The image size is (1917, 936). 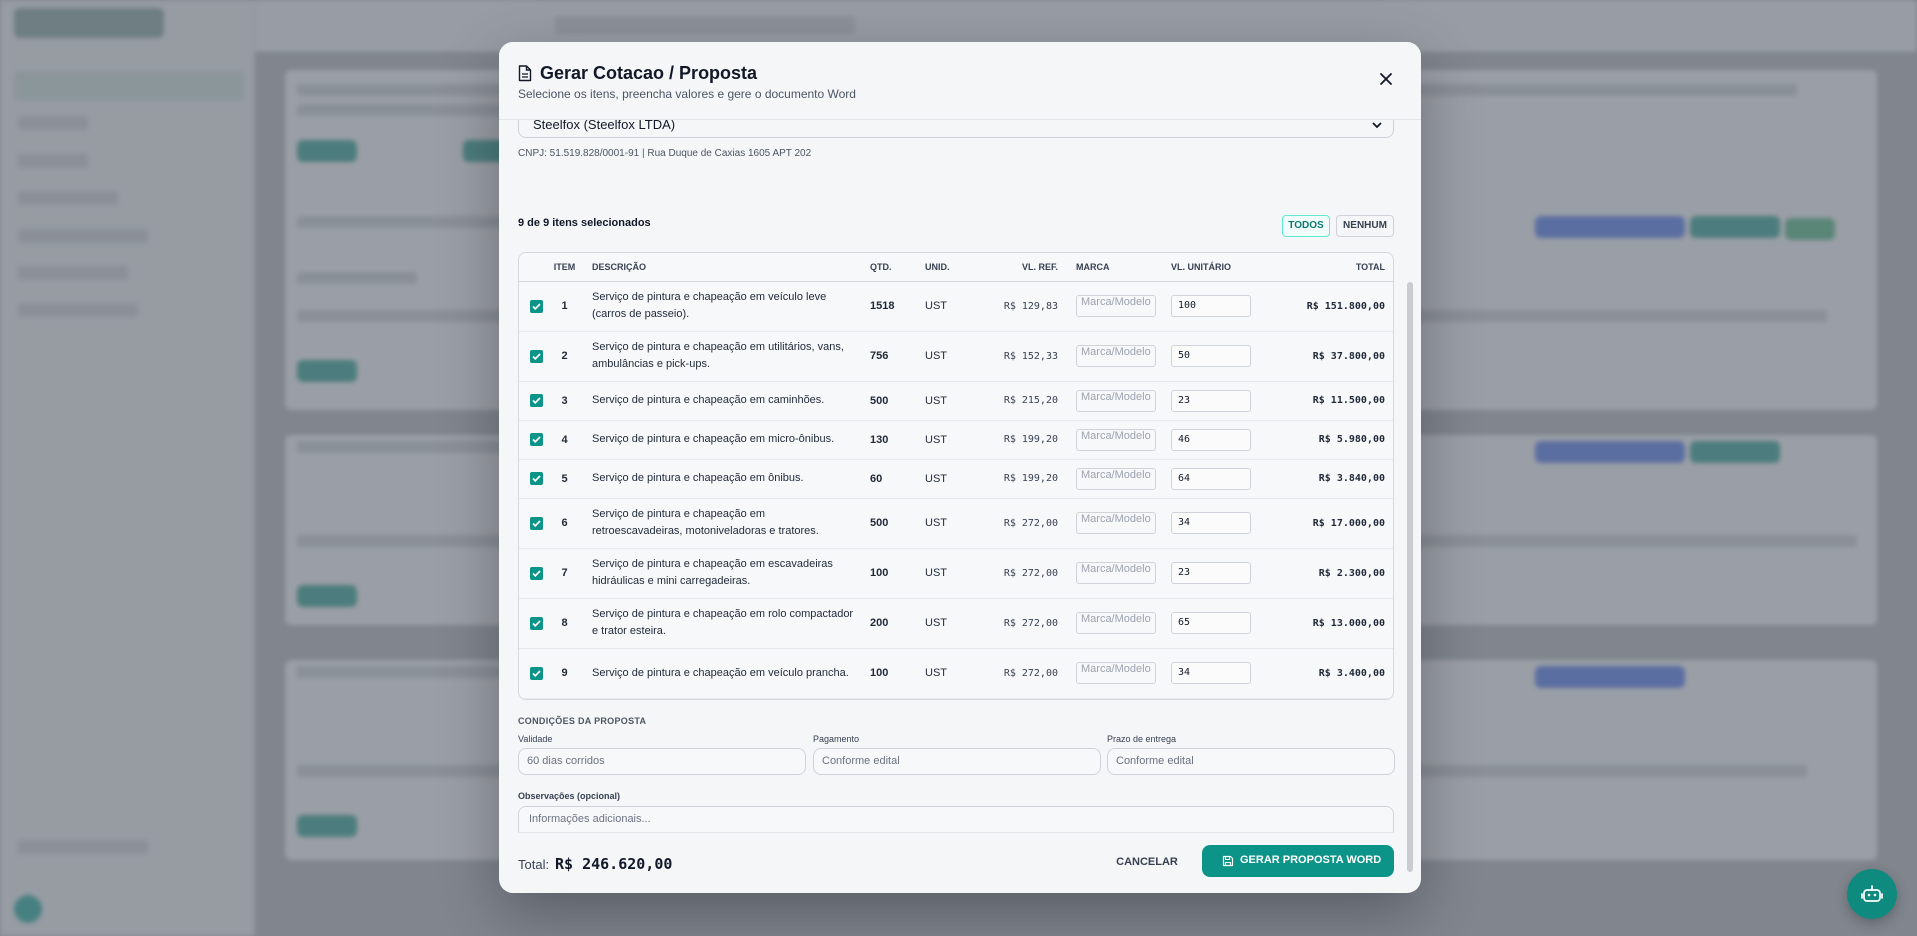 What do you see at coordinates (836, 739) in the screenshot?
I see `pagamento-label: Pagamento` at bounding box center [836, 739].